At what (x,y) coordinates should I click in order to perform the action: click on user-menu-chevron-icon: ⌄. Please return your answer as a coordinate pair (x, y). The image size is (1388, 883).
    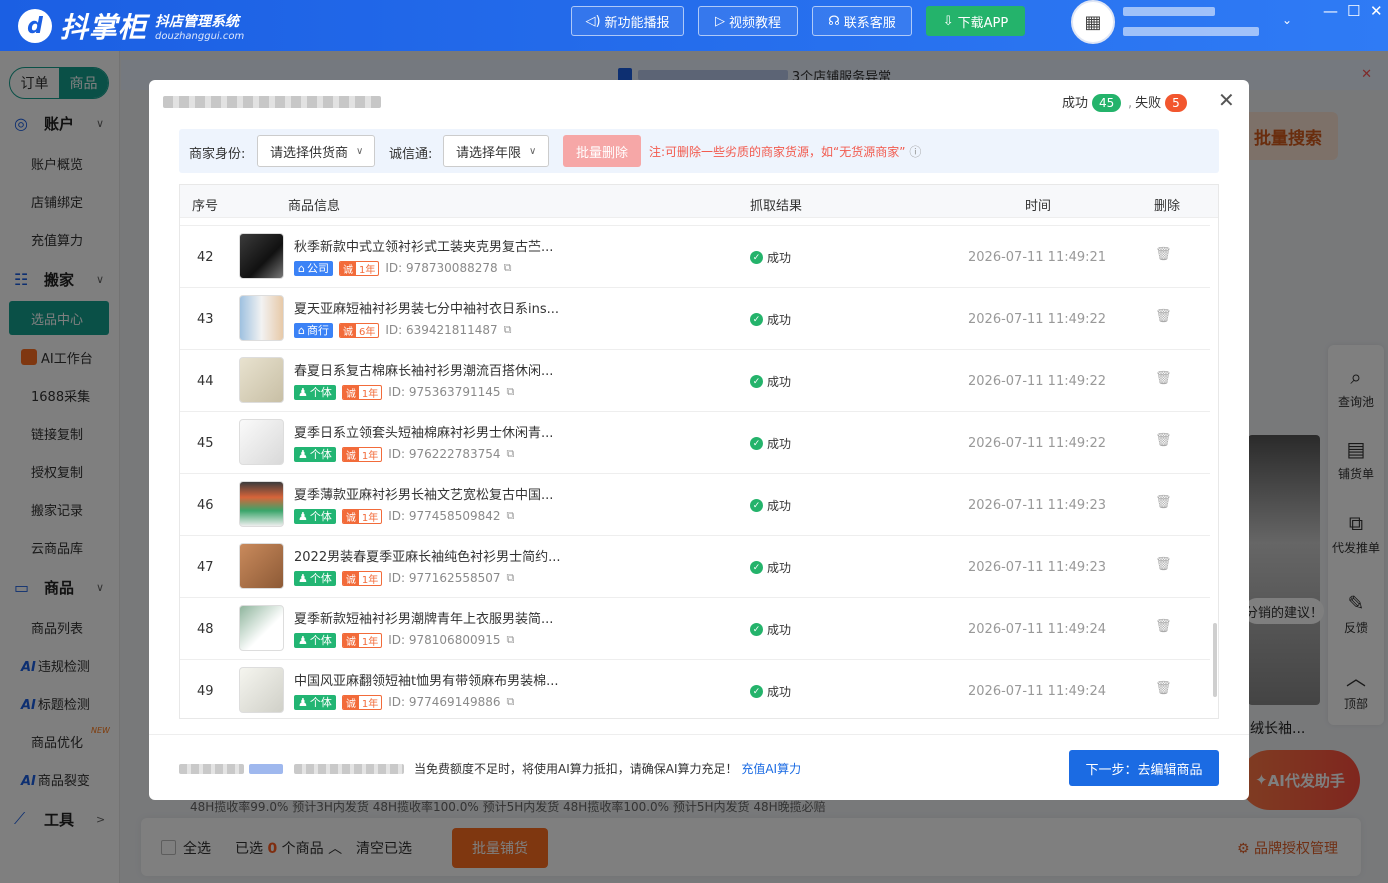
    Looking at the image, I should click on (1287, 20).